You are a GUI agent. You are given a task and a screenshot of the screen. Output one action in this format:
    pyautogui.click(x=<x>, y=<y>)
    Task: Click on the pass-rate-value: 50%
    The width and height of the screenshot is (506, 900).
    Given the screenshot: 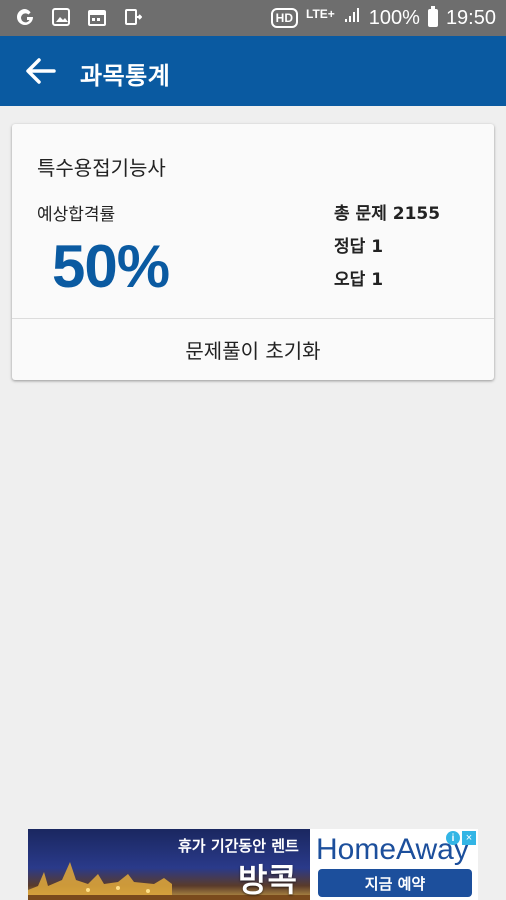 What is the action you would take?
    pyautogui.click(x=111, y=266)
    